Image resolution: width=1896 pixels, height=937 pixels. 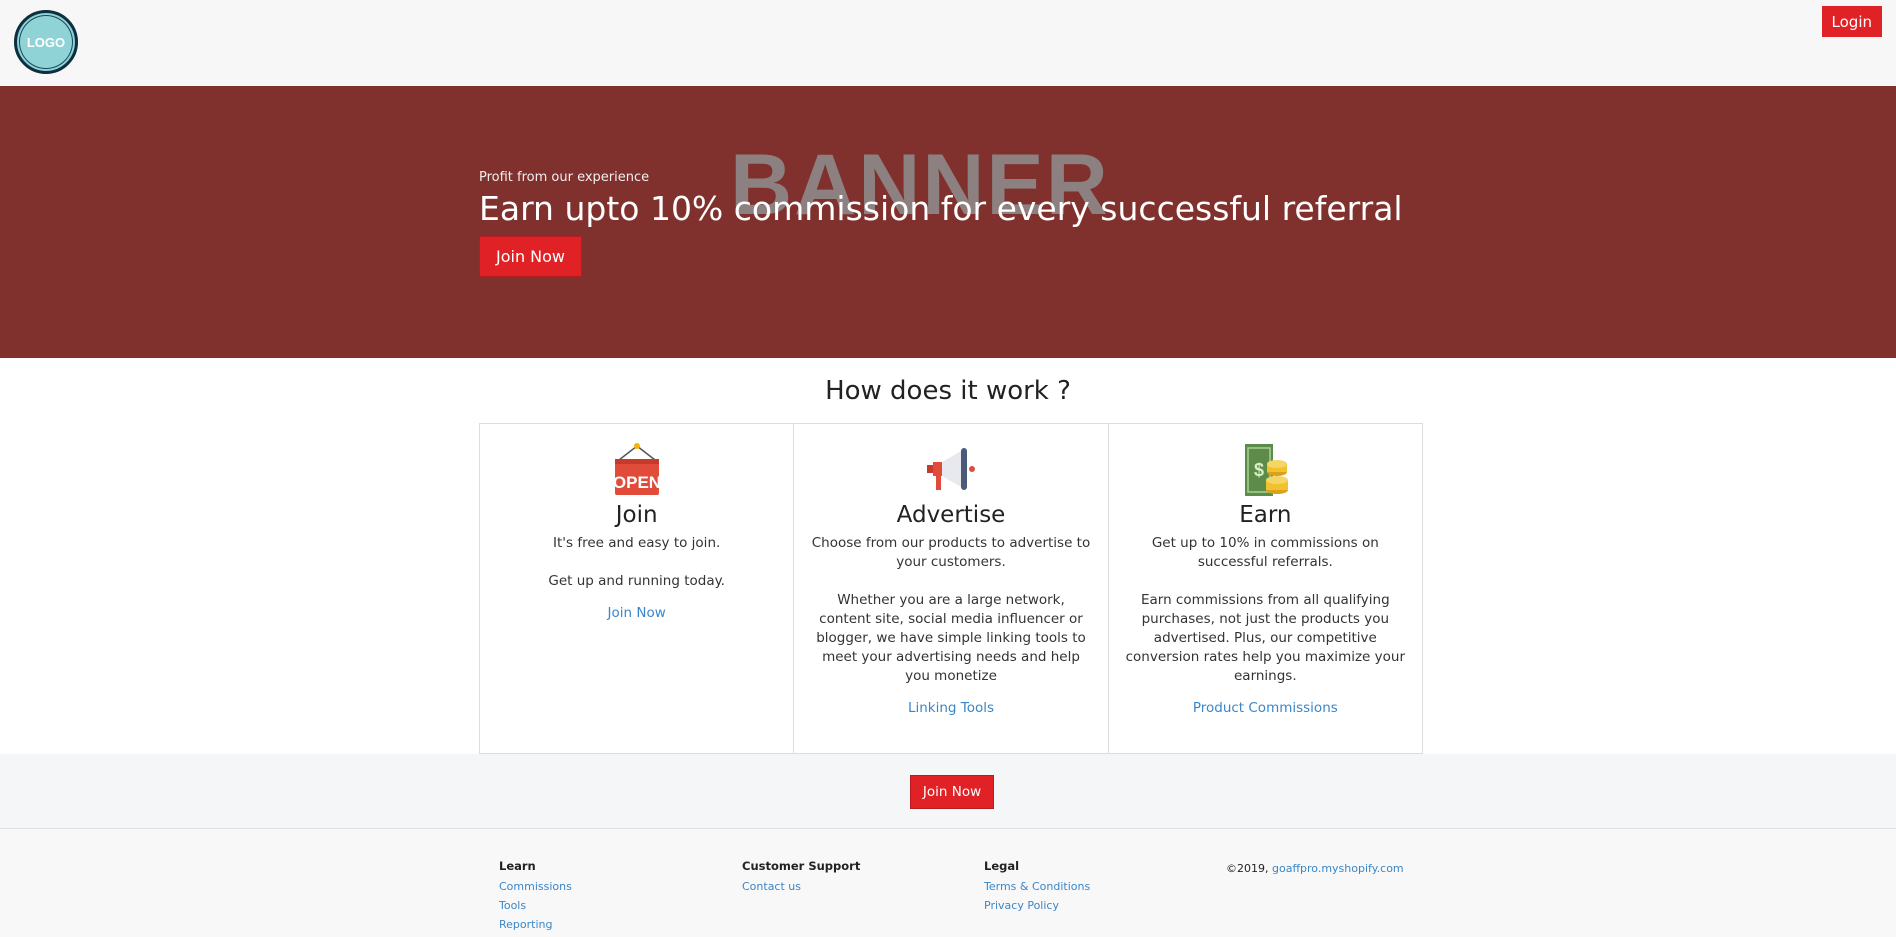 What do you see at coordinates (951, 470) in the screenshot?
I see `megaphone-icon` at bounding box center [951, 470].